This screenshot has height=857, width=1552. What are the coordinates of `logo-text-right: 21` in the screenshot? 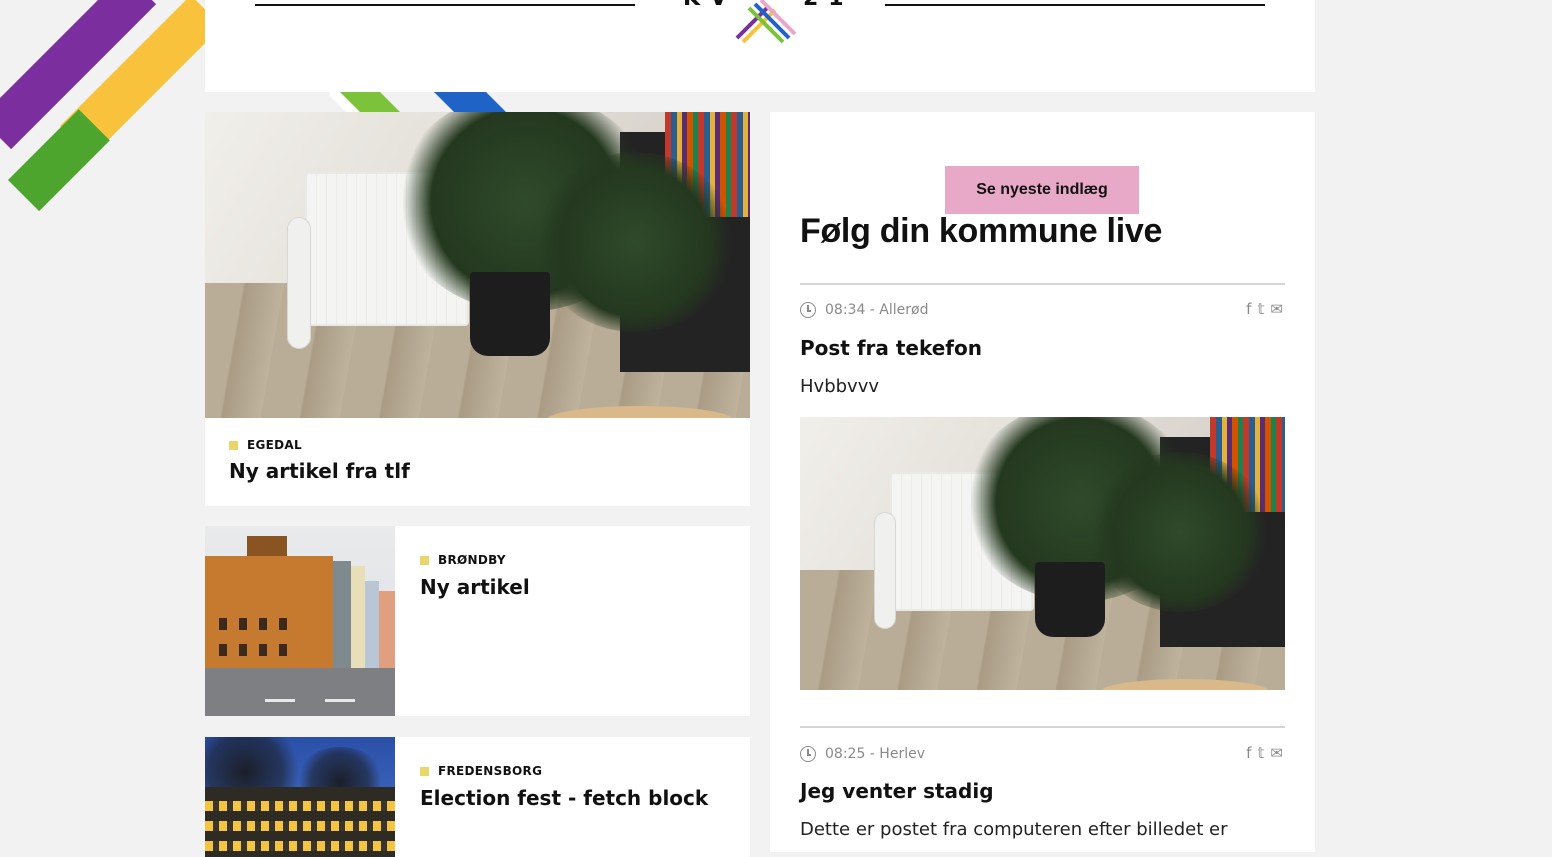 It's located at (828, 5).